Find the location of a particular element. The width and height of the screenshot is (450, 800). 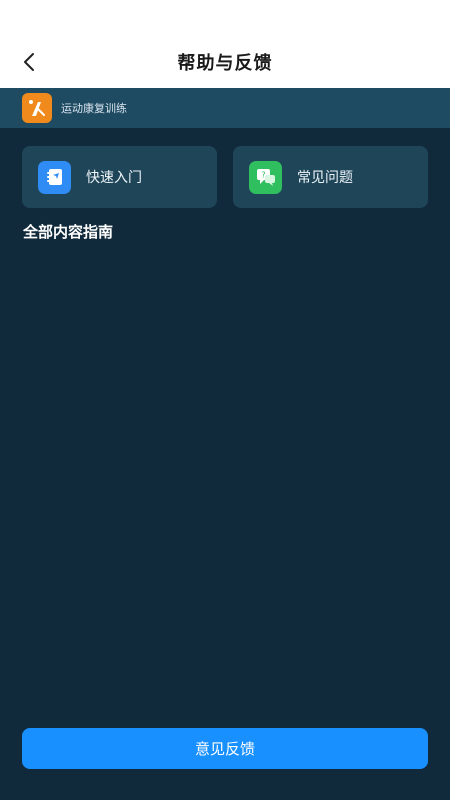

back-button is located at coordinates (29, 62).